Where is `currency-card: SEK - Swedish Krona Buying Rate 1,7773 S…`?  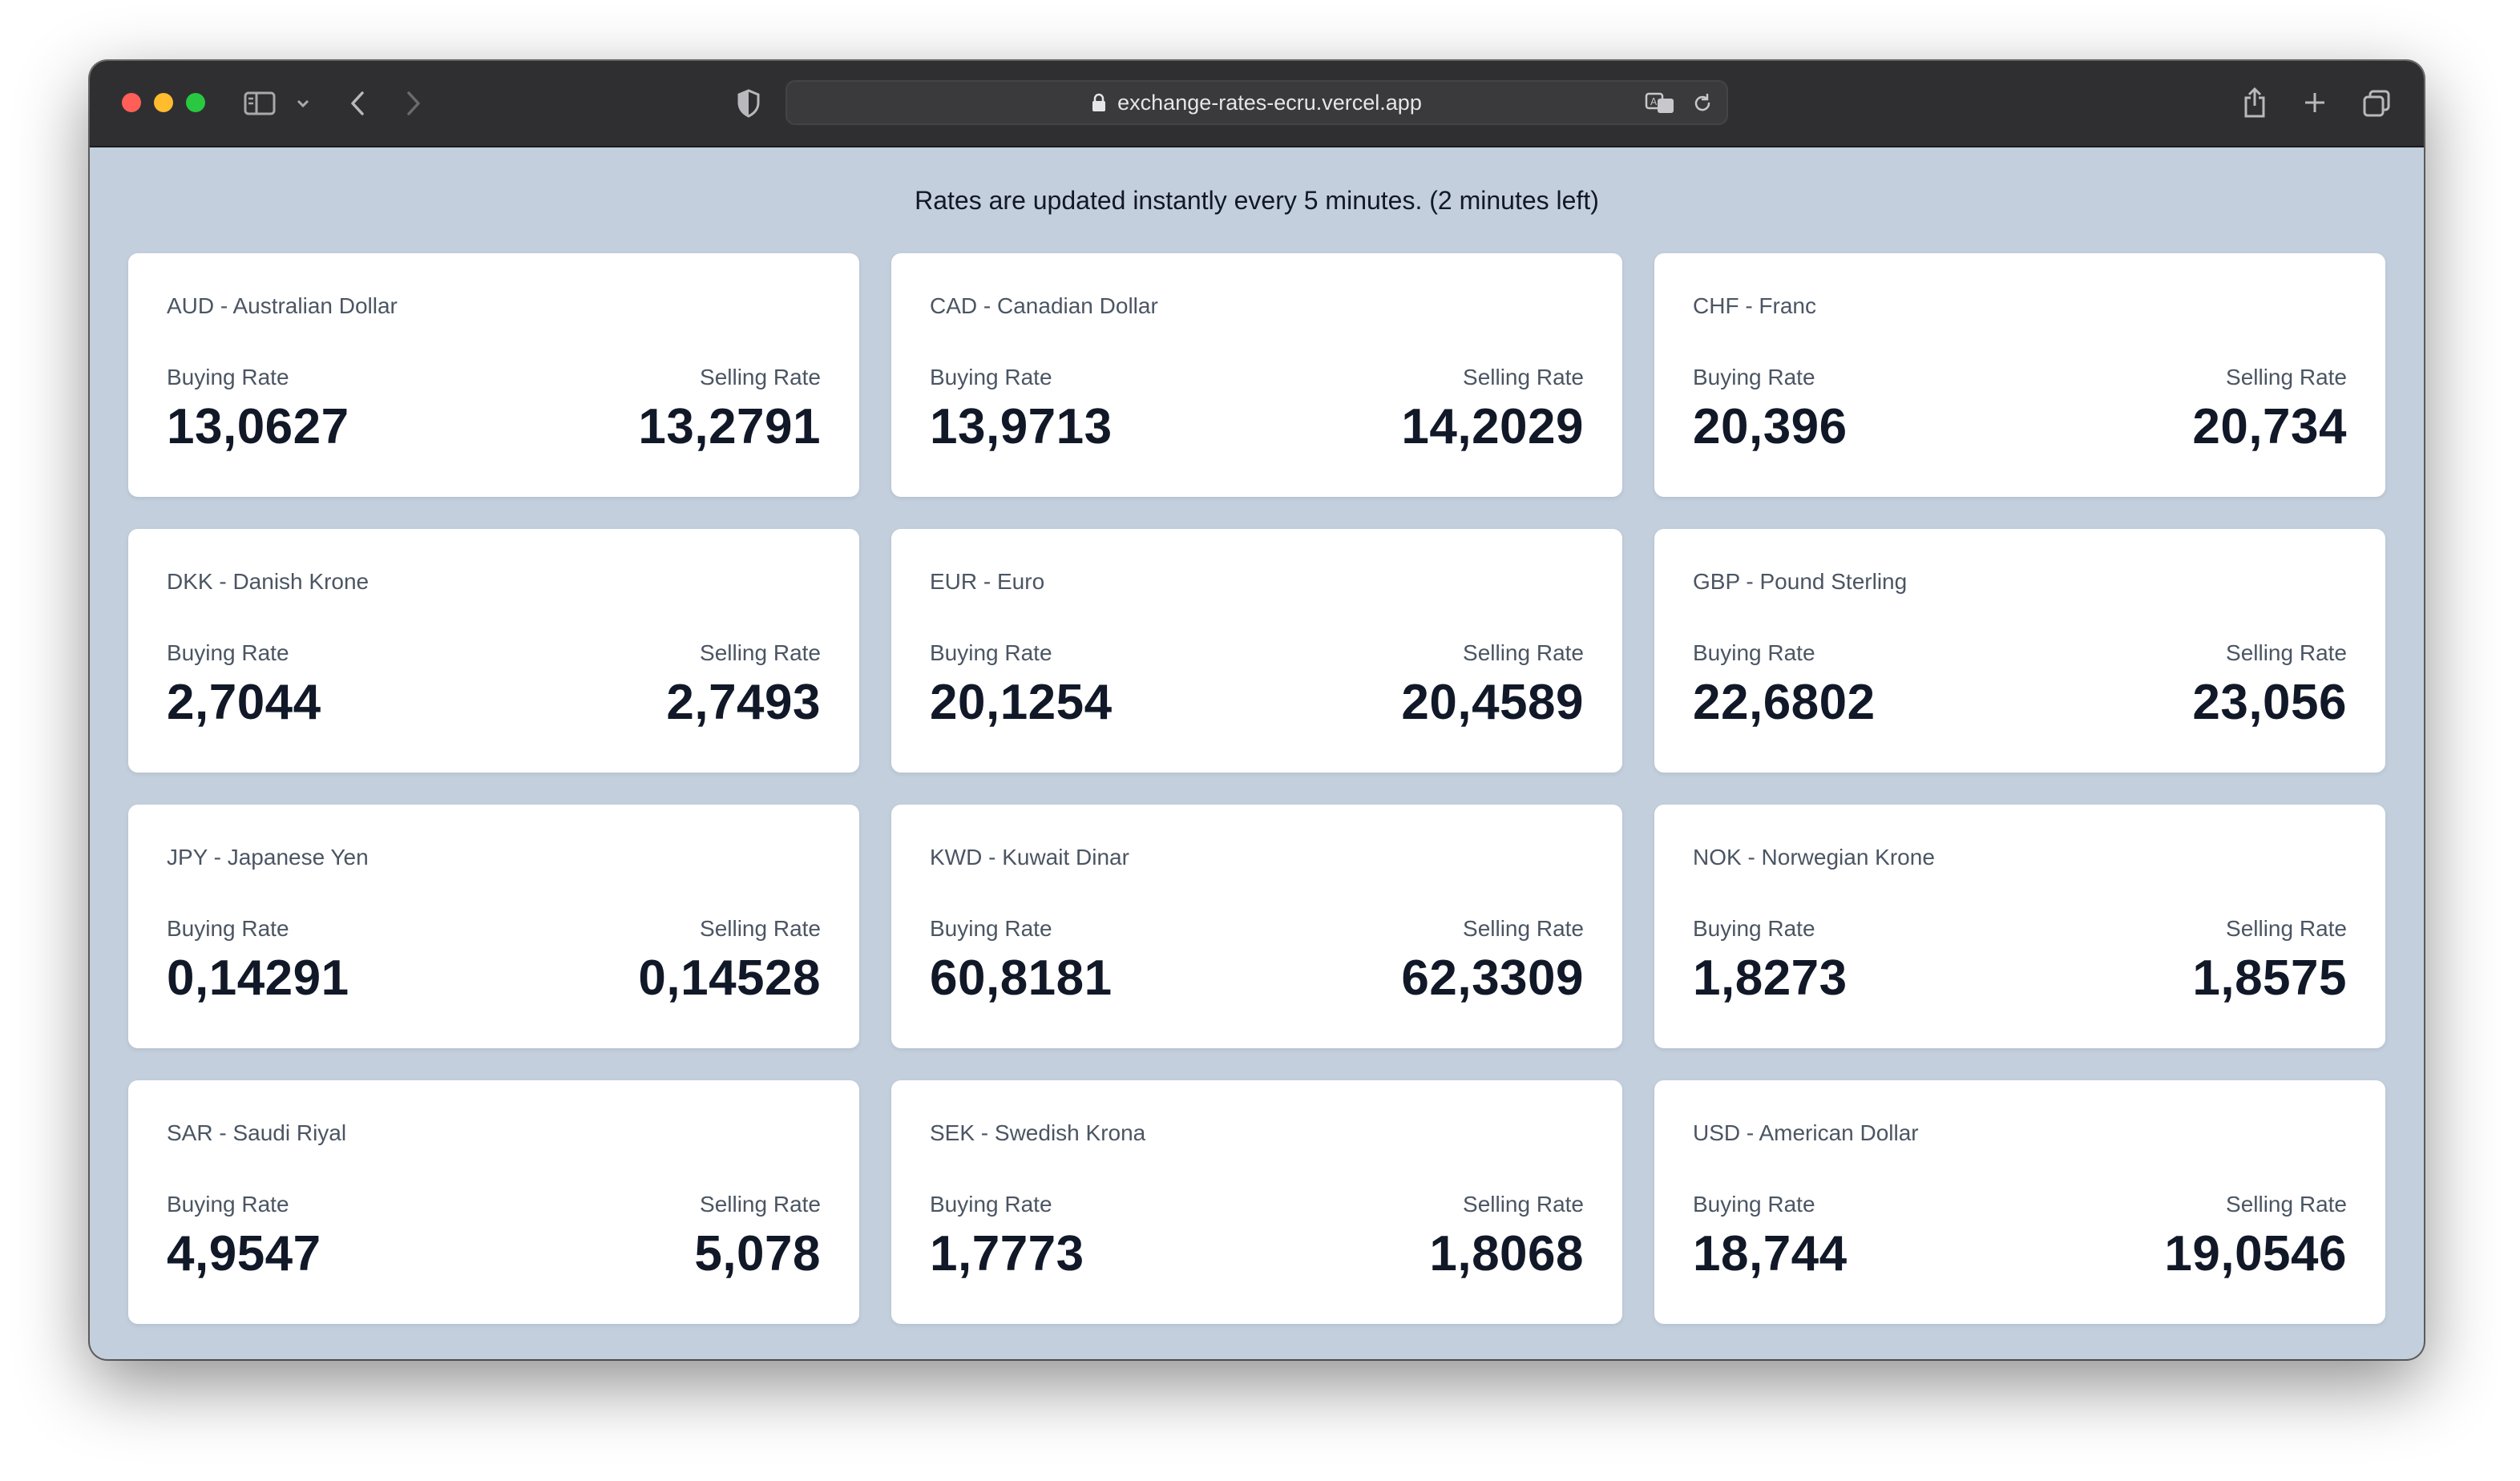
currency-card: SEK - Swedish Krona Buying Rate 1,7773 S… is located at coordinates (1256, 1202).